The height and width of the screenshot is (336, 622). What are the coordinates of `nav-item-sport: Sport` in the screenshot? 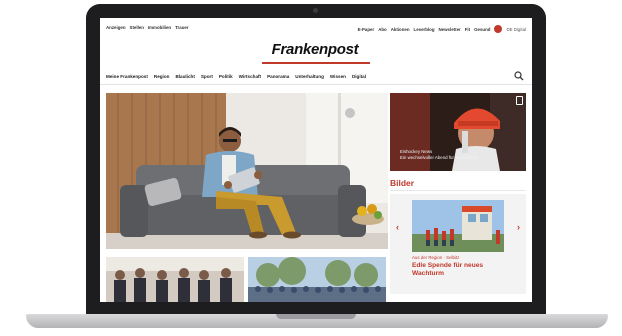 It's located at (207, 76).